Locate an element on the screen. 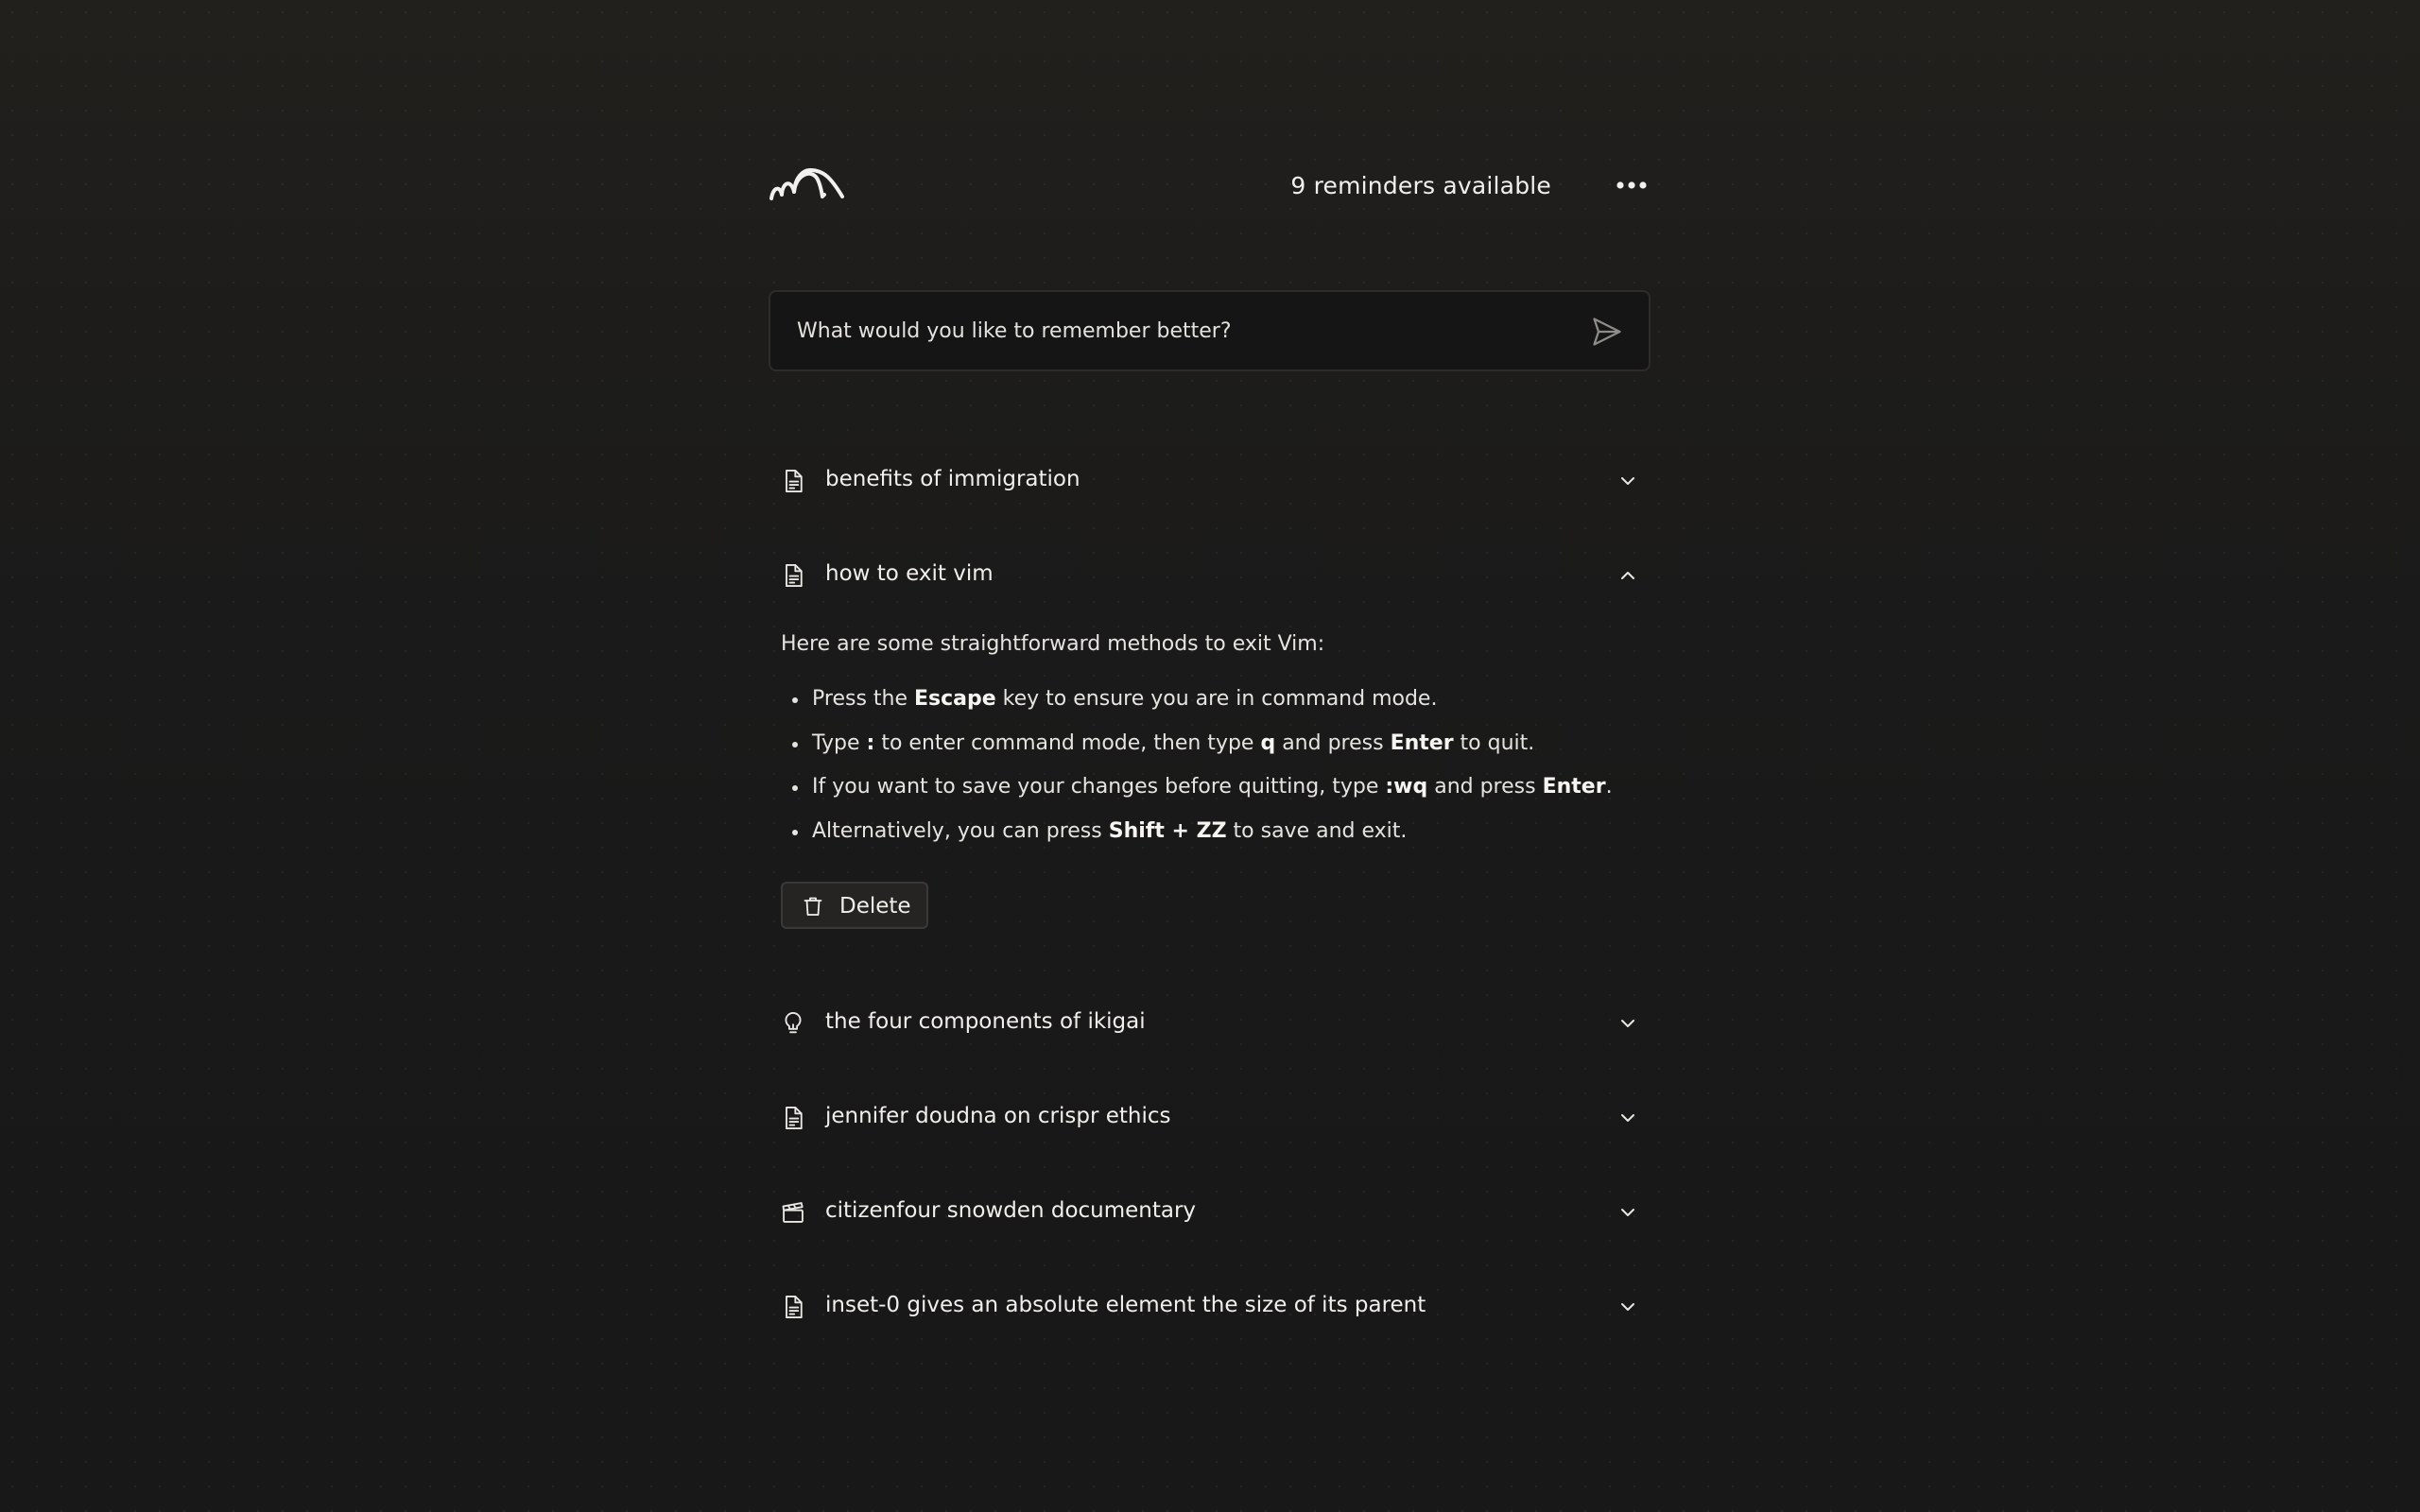 This screenshot has height=1512, width=2420. wave-logo-icon is located at coordinates (807, 185).